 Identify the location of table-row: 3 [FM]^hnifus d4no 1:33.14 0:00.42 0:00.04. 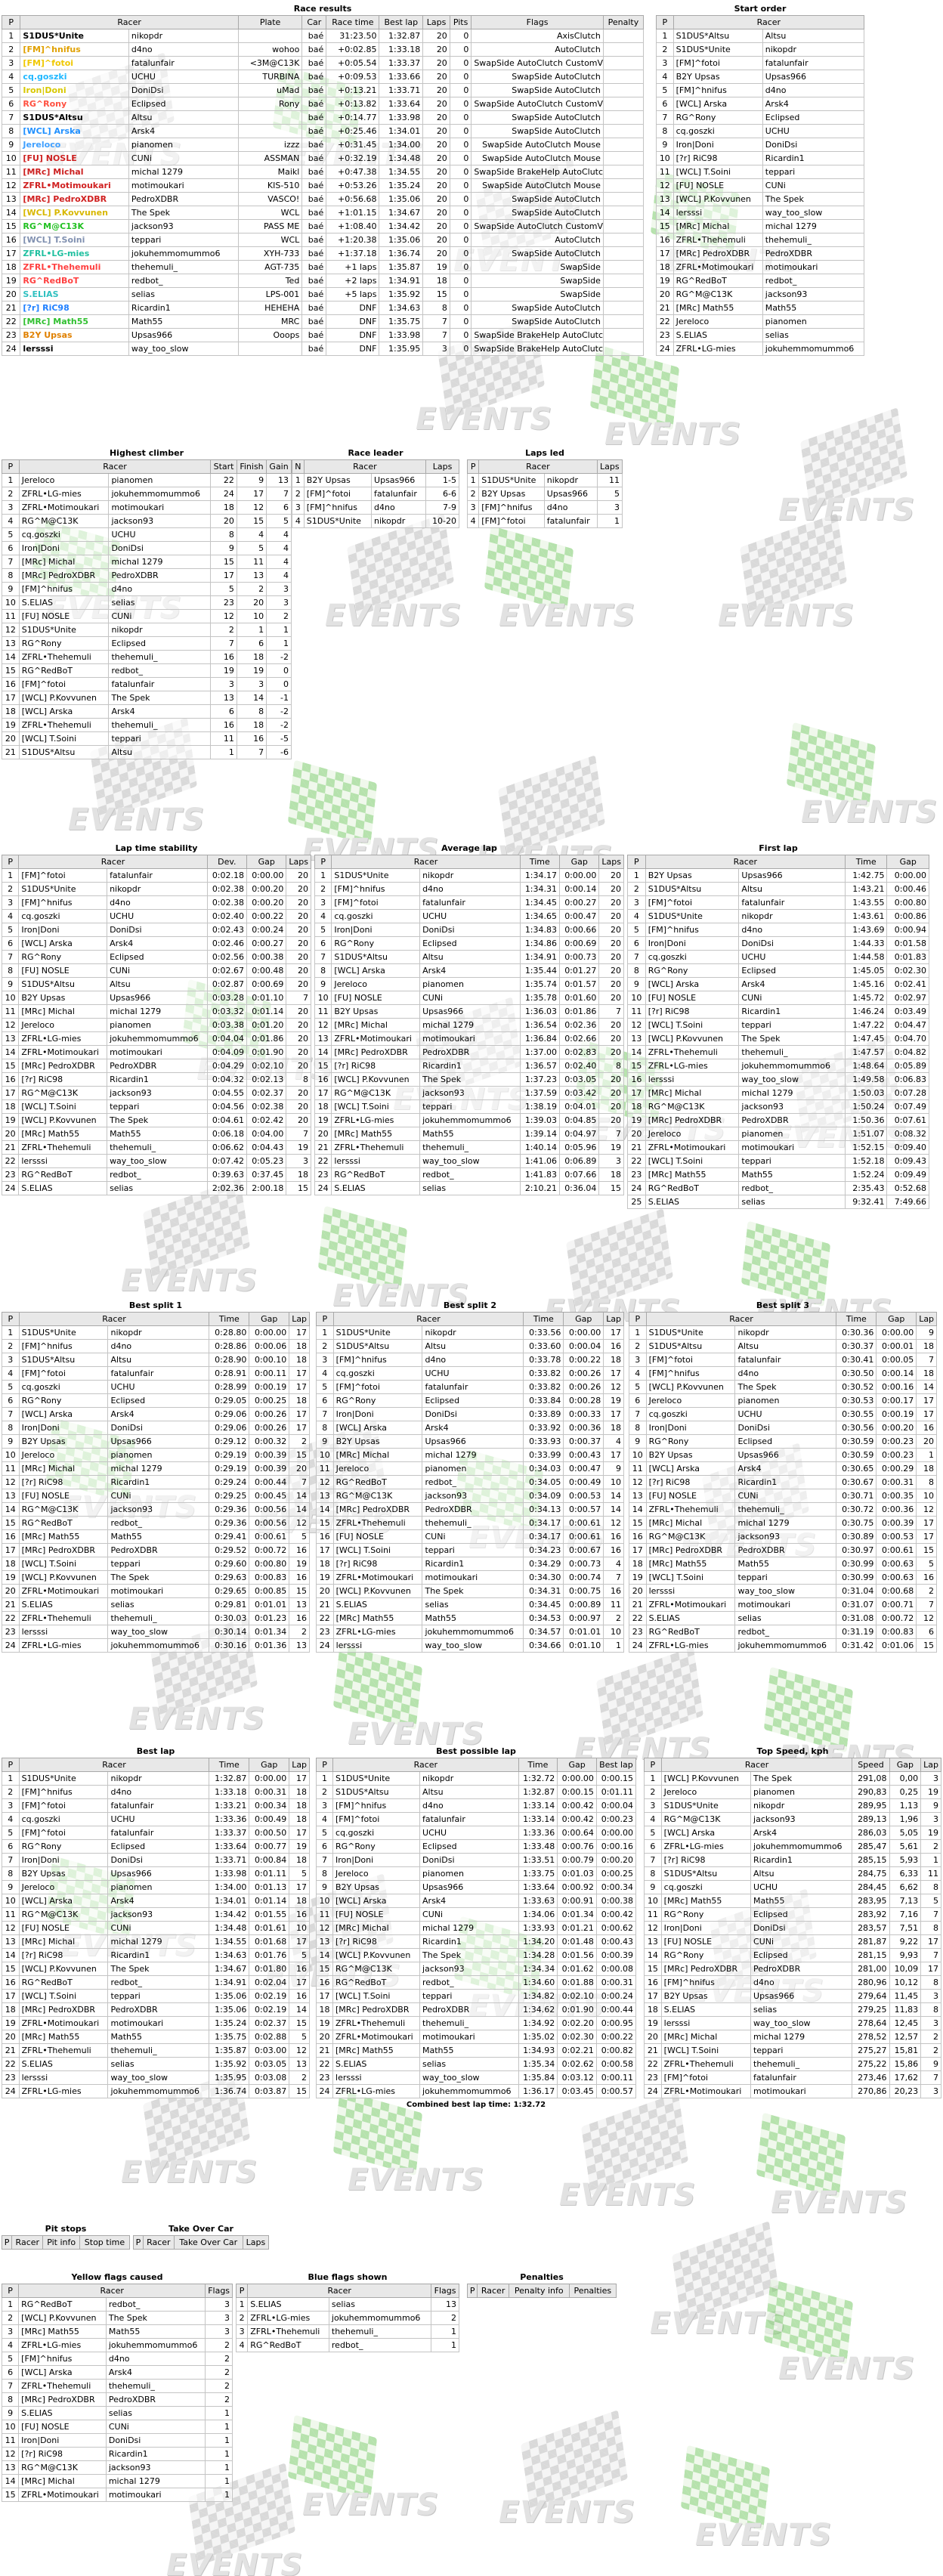
(476, 1805).